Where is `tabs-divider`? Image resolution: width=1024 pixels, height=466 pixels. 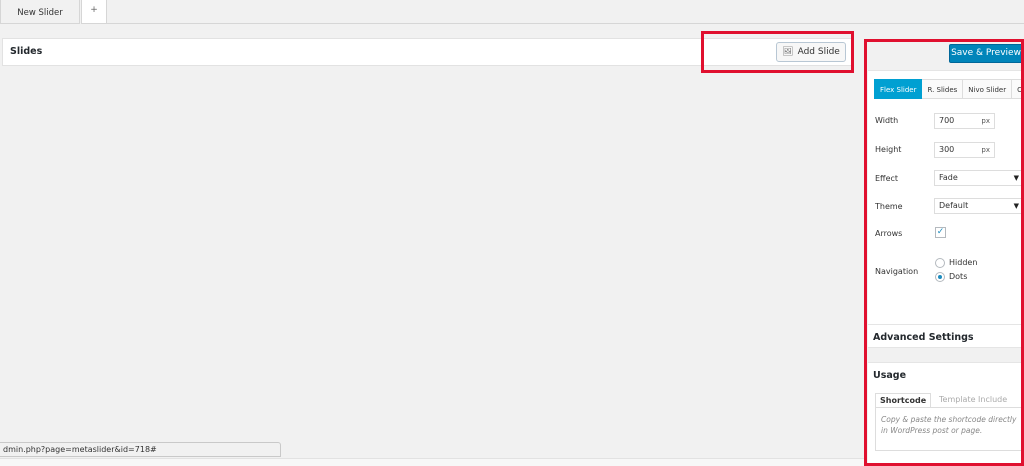
tabs-divider is located at coordinates (565, 23).